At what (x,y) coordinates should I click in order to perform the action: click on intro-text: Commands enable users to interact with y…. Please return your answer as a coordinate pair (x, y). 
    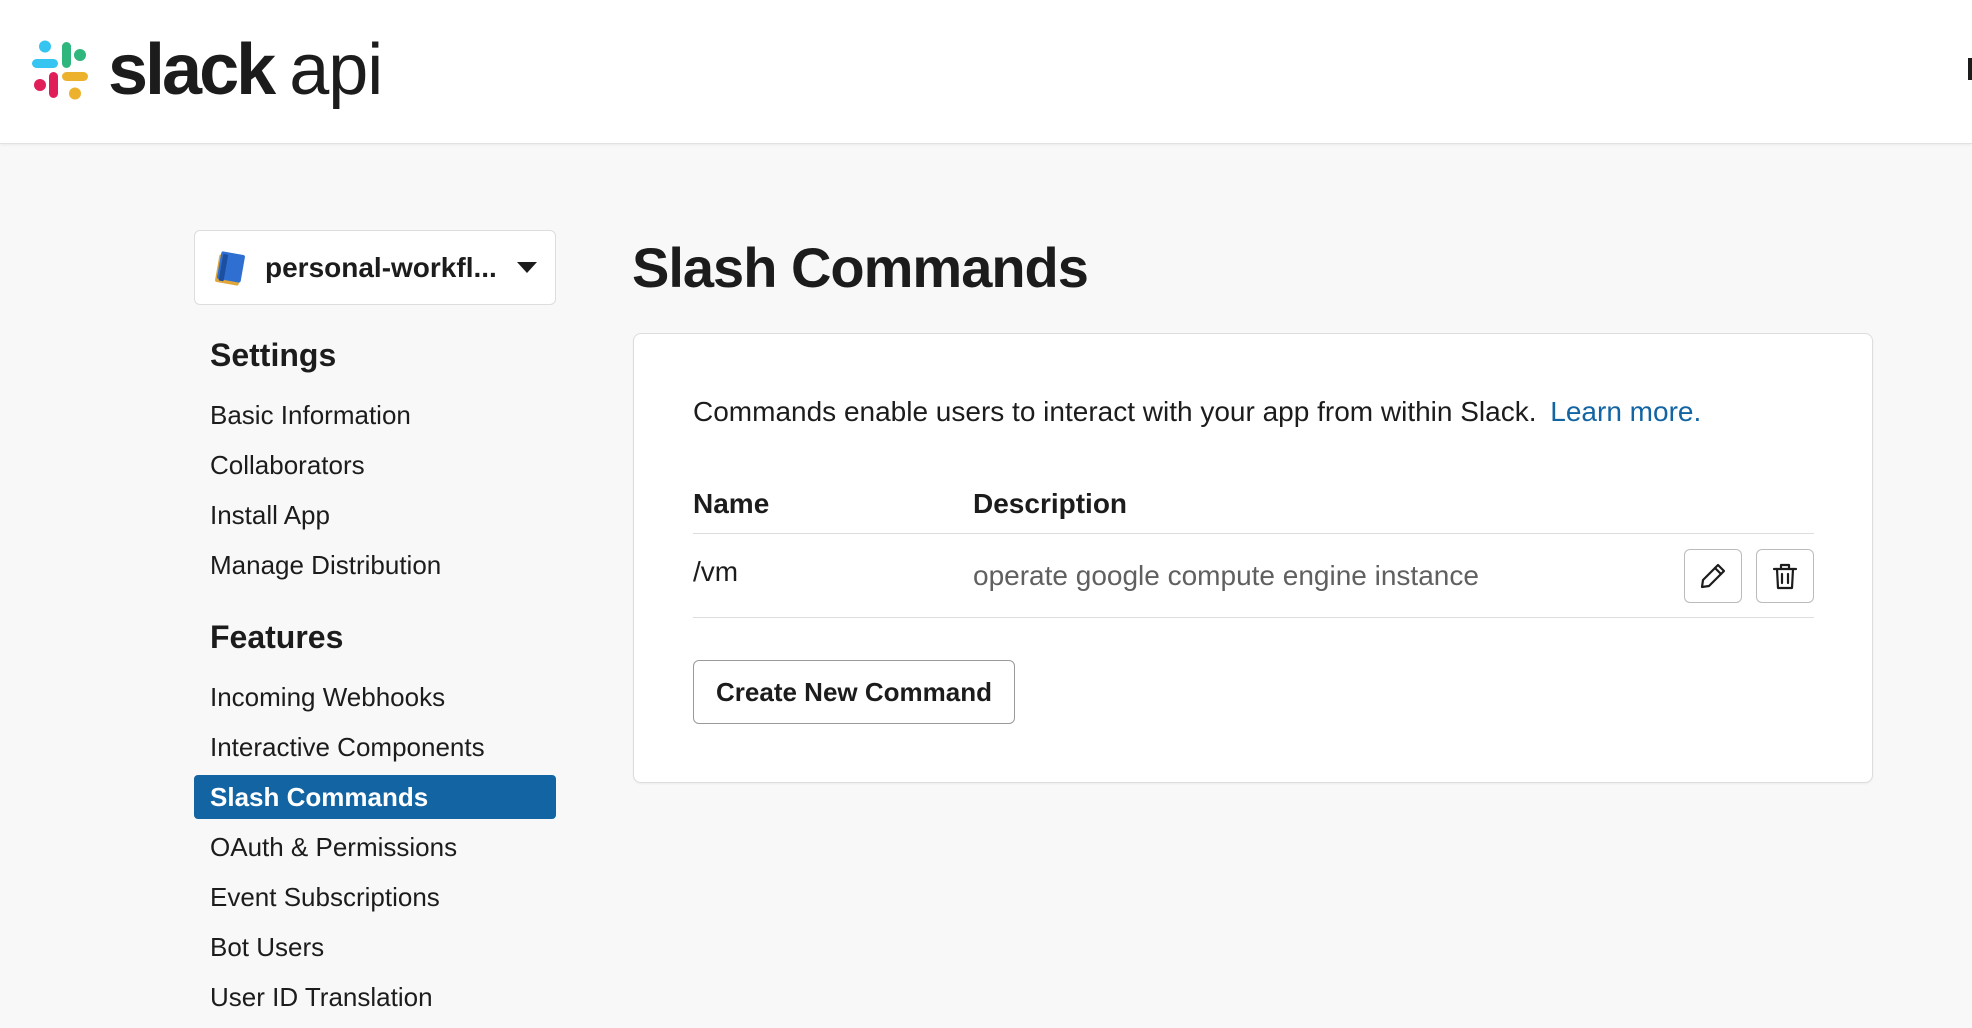
    Looking at the image, I should click on (1115, 411).